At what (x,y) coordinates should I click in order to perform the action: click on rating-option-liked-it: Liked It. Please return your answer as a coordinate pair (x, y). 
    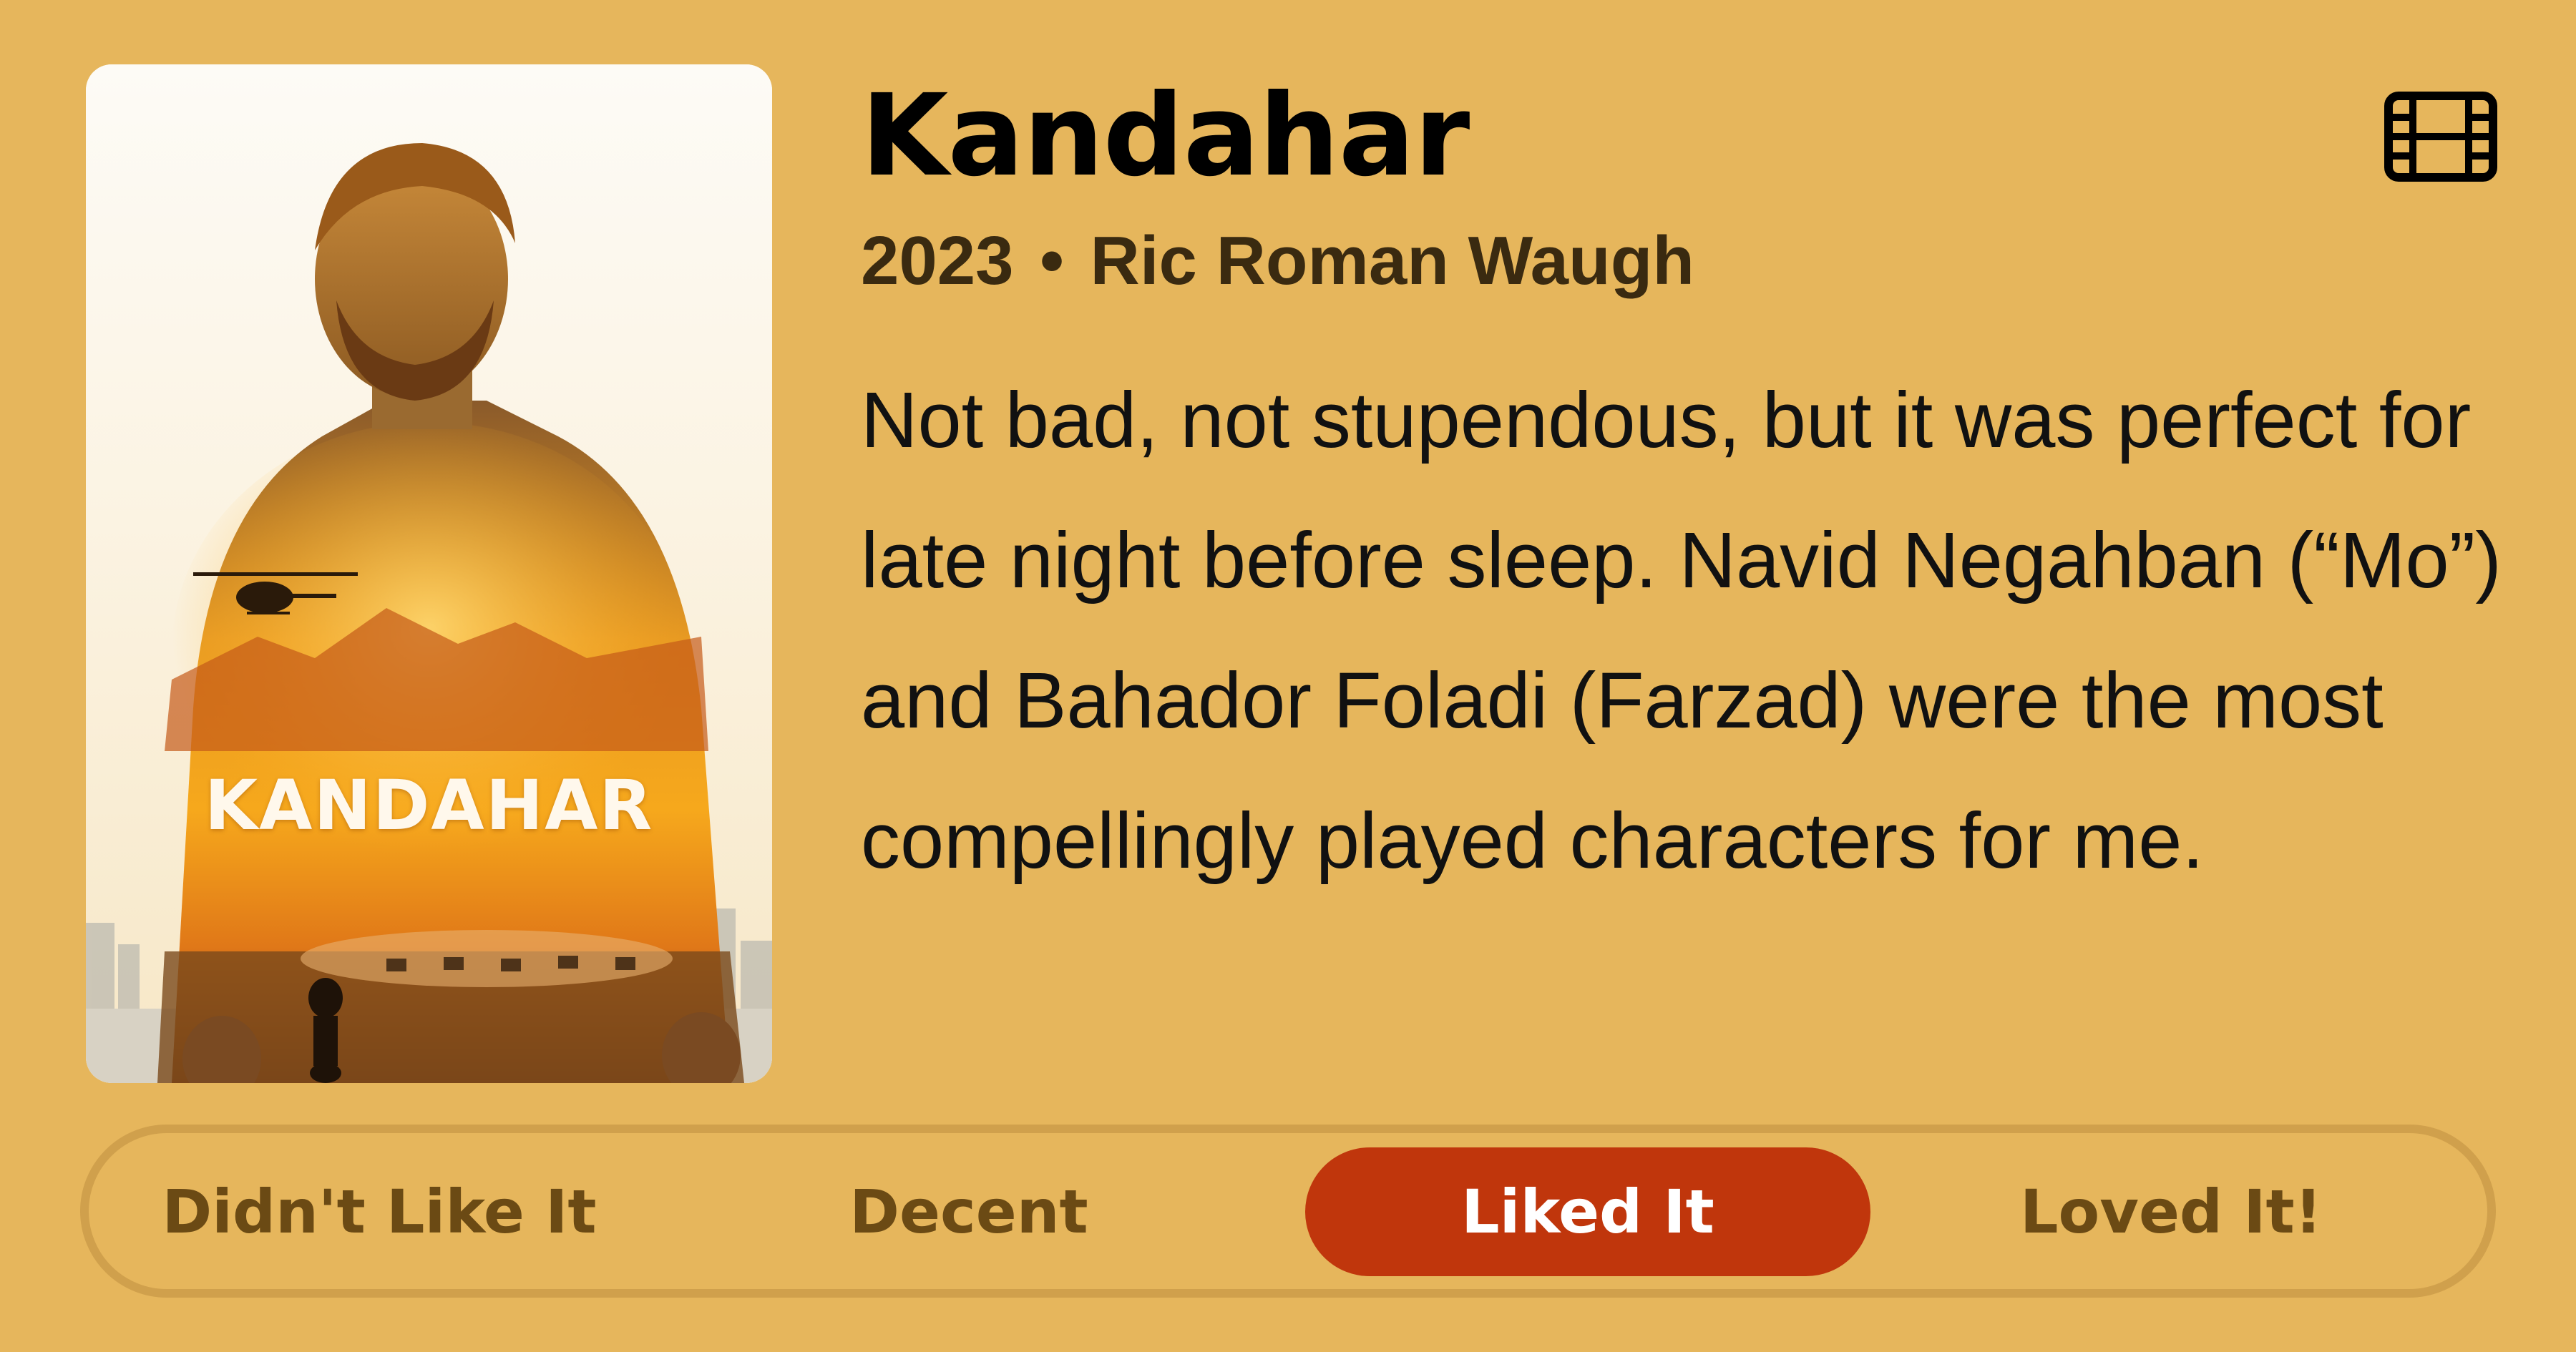
    Looking at the image, I should click on (1587, 1212).